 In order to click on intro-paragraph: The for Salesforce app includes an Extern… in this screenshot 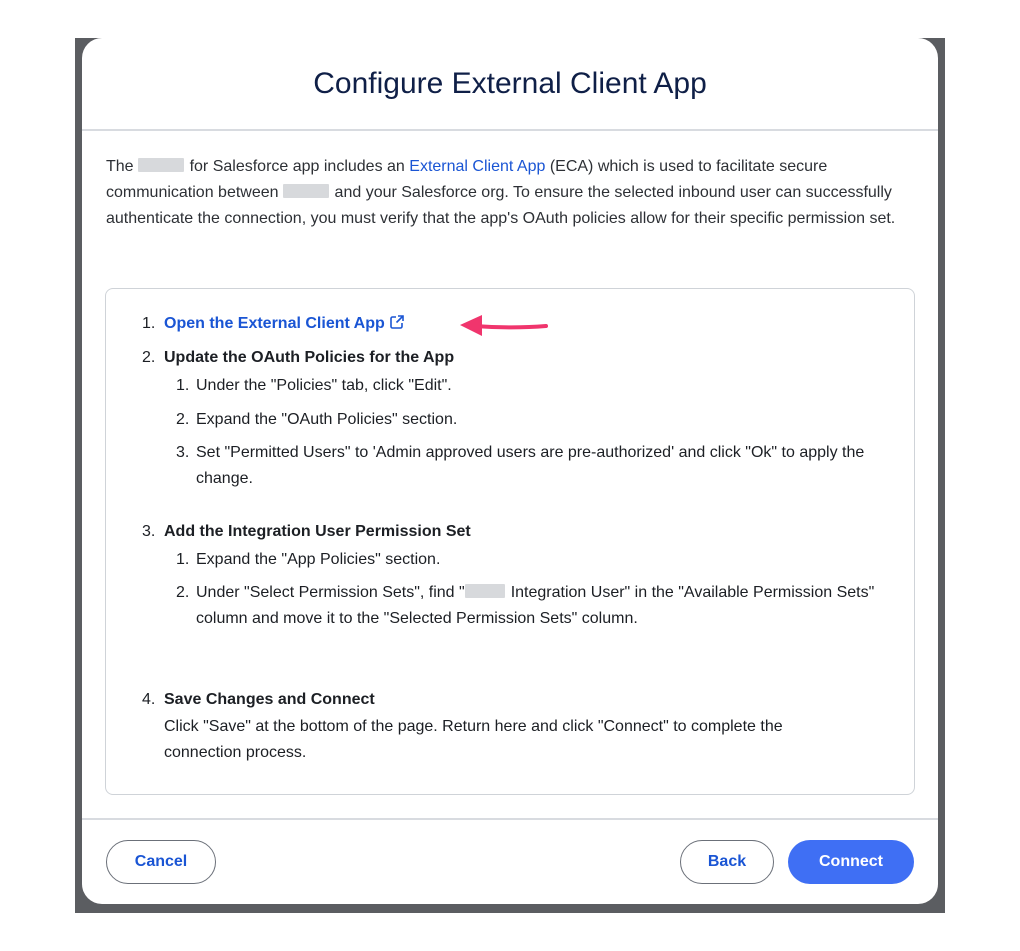, I will do `click(512, 193)`.